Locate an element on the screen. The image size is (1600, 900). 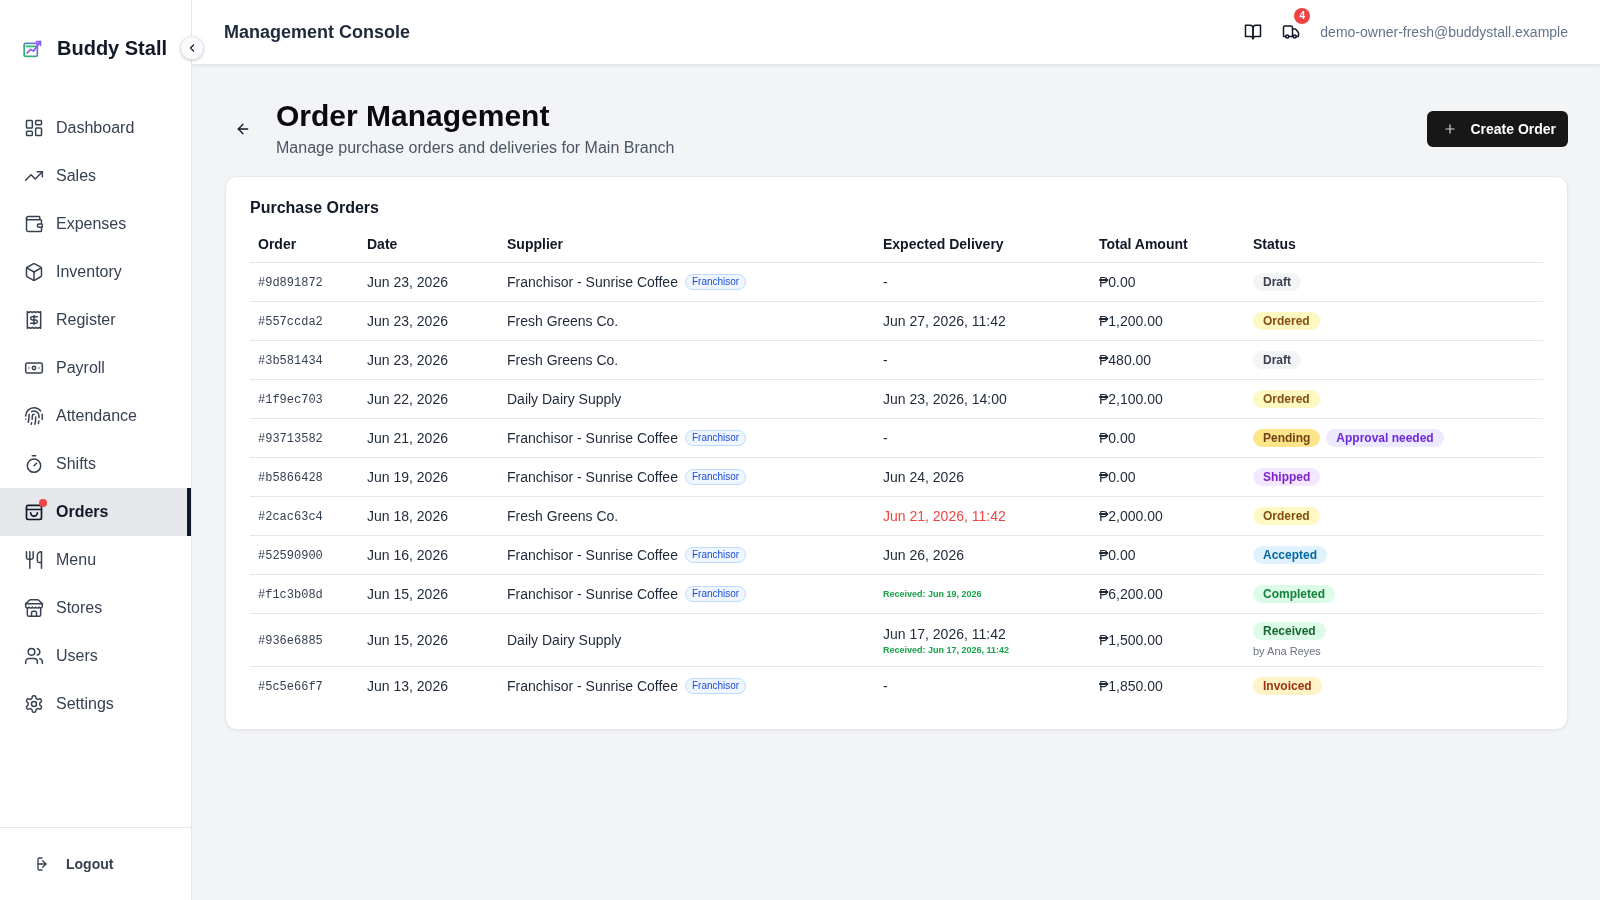
grid-icon is located at coordinates (34, 128).